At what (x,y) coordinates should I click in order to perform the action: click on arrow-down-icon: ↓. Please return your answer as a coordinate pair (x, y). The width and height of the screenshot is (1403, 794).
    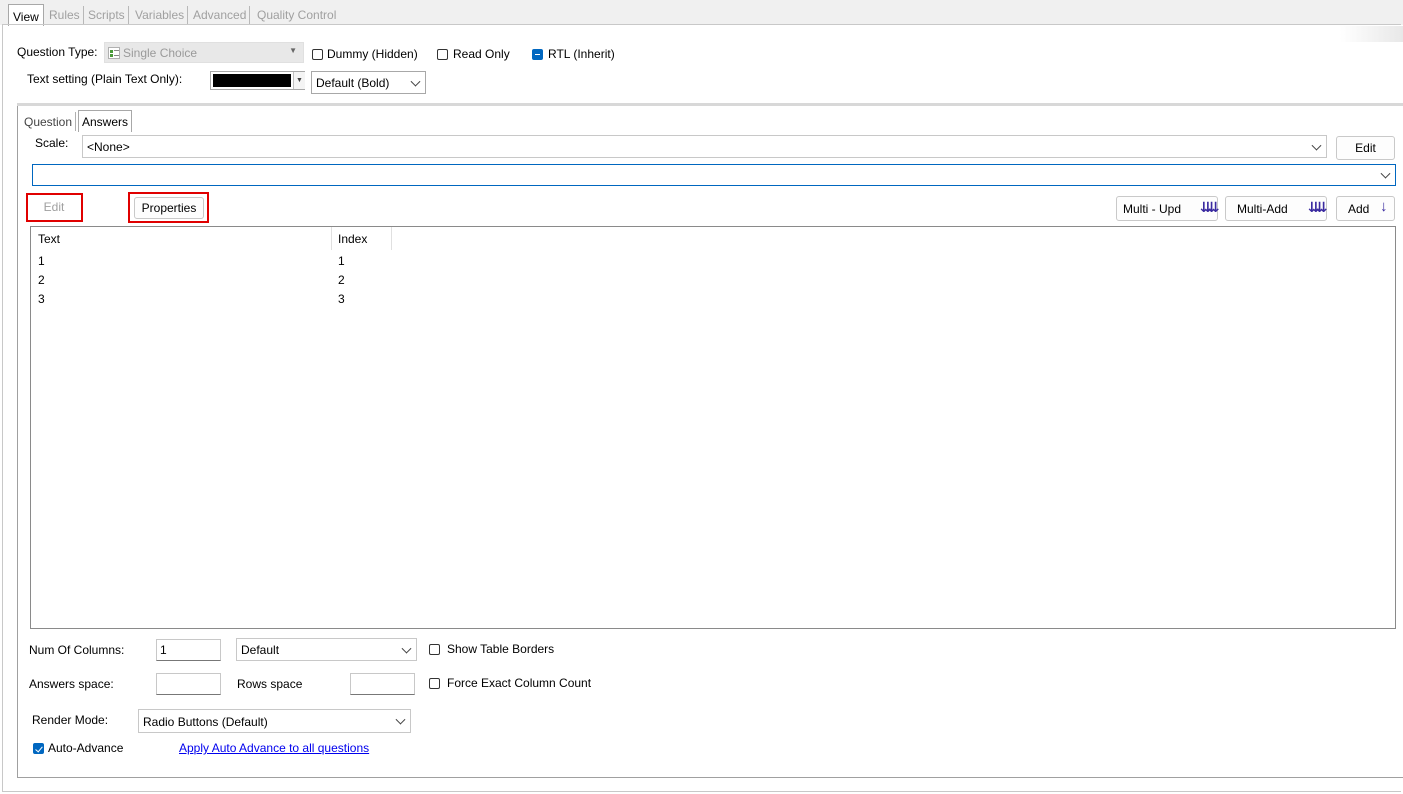
    Looking at the image, I should click on (1384, 206).